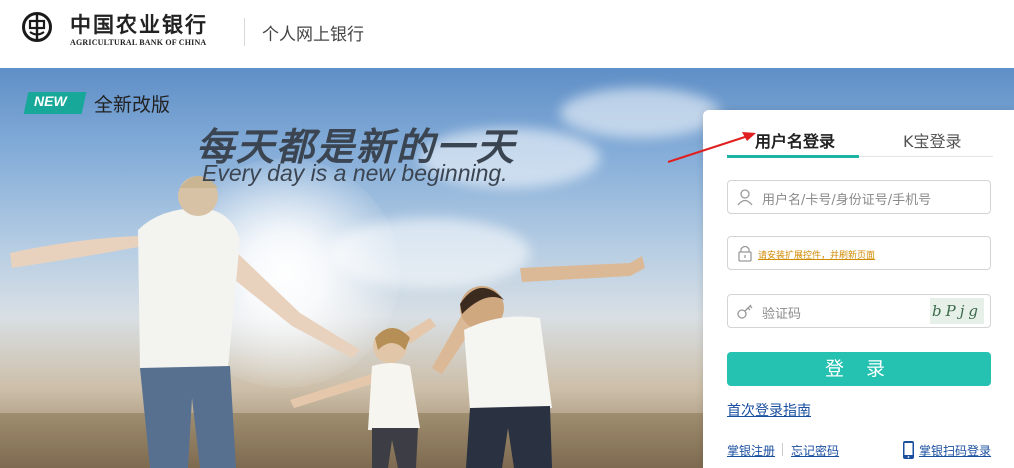 This screenshot has width=1014, height=468. What do you see at coordinates (745, 253) in the screenshot?
I see `lock-icon` at bounding box center [745, 253].